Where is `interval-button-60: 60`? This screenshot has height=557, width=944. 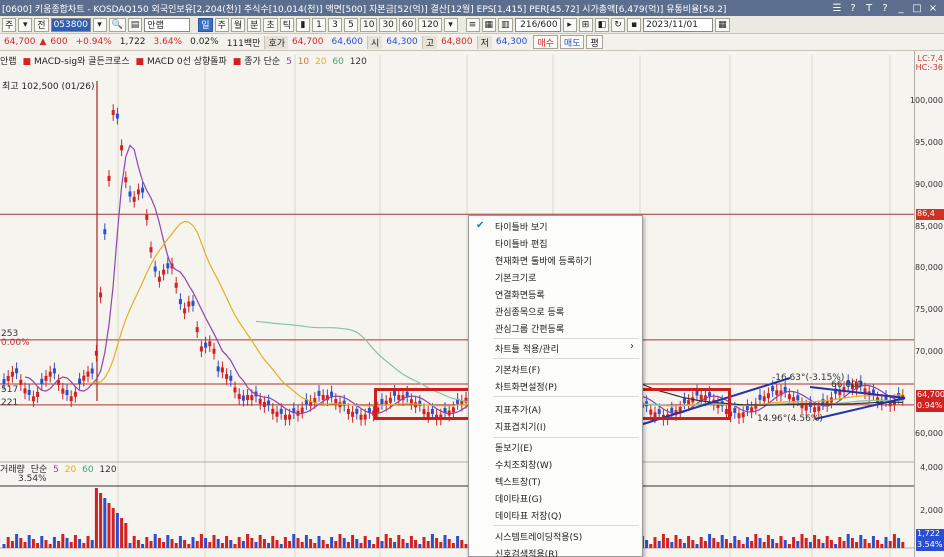 interval-button-60: 60 is located at coordinates (407, 24).